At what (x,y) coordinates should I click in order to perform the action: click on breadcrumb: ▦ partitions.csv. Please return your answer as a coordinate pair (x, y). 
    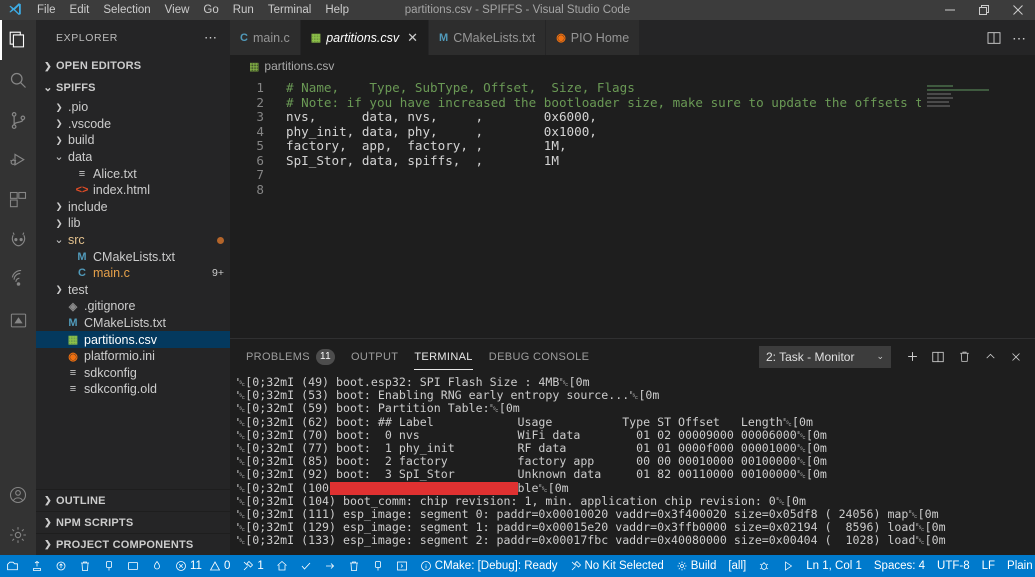
    Looking at the image, I should click on (632, 66).